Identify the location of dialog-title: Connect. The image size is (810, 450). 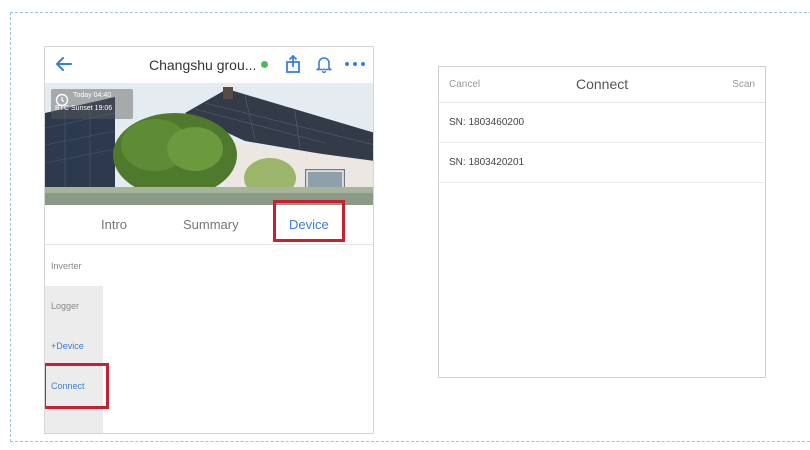
(602, 84).